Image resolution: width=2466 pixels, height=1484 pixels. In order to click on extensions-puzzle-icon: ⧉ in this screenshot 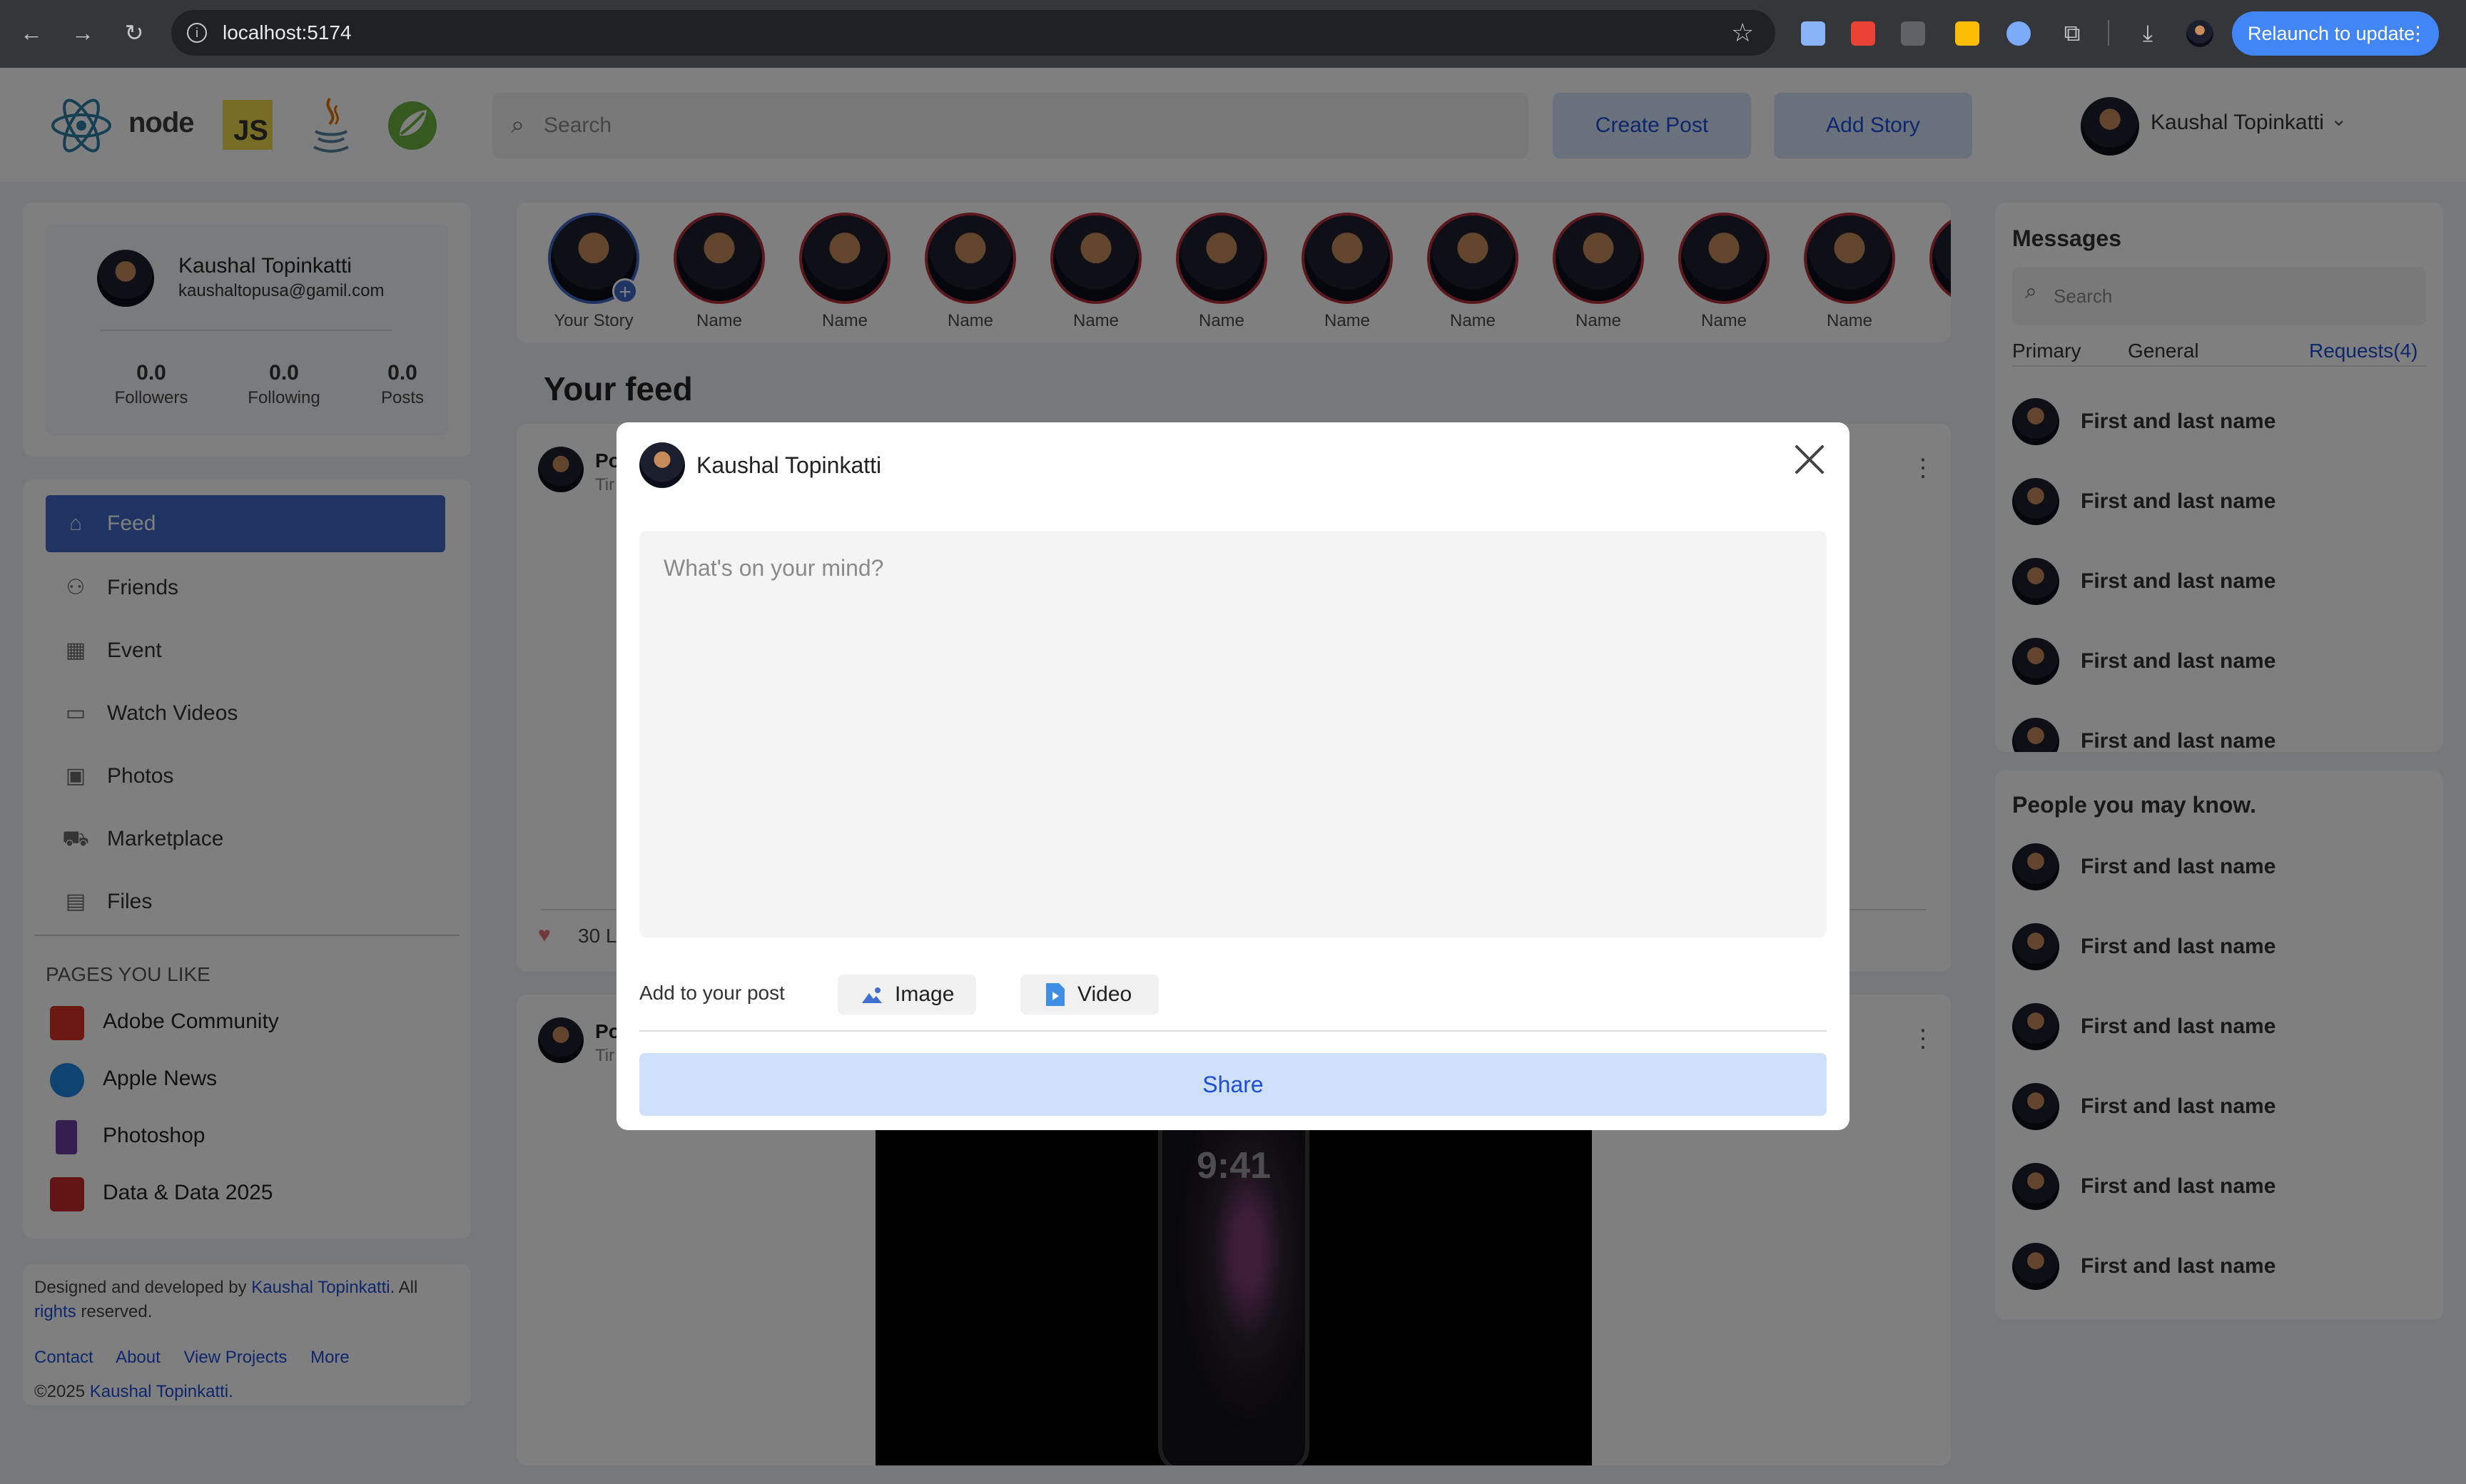, I will do `click(2072, 33)`.